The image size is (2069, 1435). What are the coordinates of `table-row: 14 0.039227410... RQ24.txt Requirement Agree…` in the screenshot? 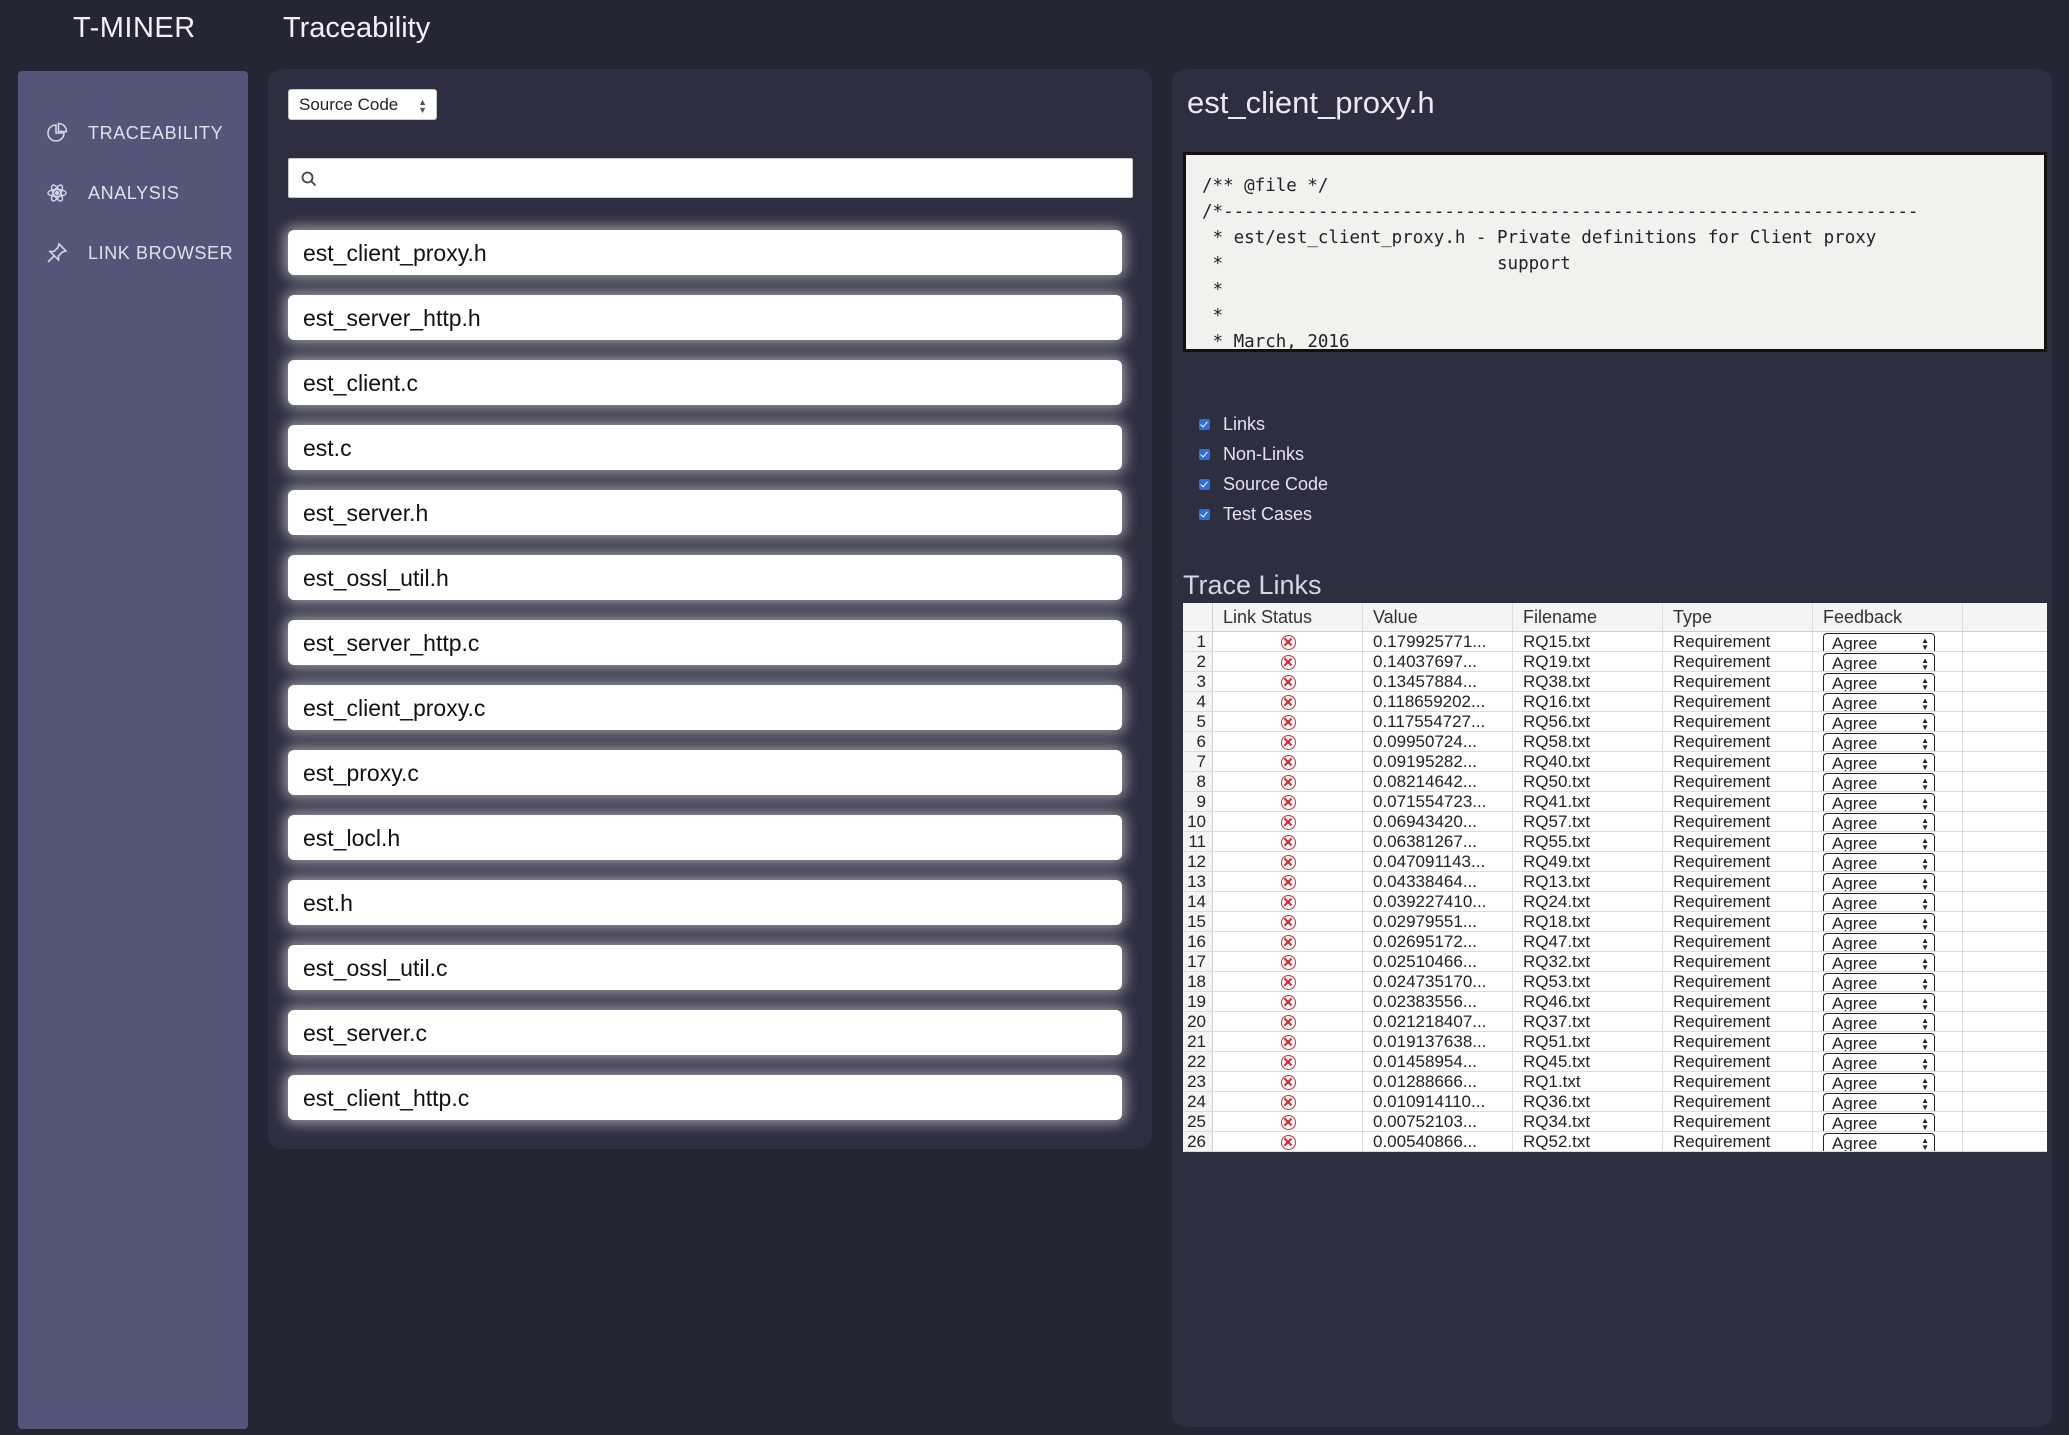 It's located at (1615, 902).